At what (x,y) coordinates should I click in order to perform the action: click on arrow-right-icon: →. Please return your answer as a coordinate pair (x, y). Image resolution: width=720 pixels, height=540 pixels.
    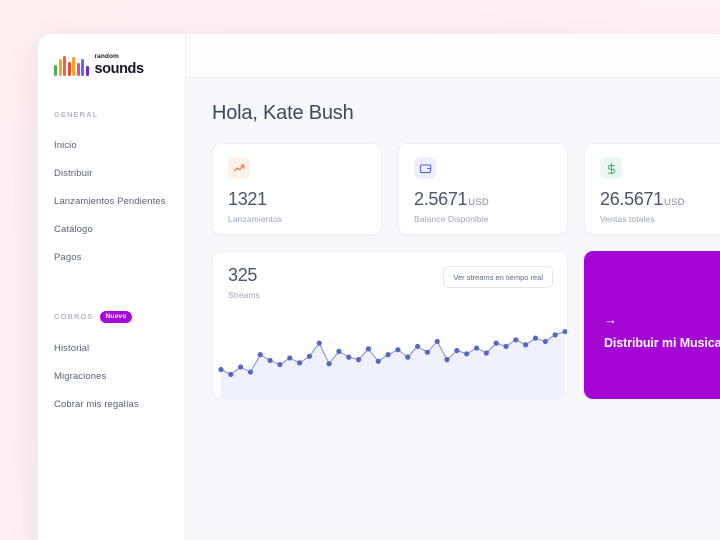
    Looking at the image, I should click on (610, 319).